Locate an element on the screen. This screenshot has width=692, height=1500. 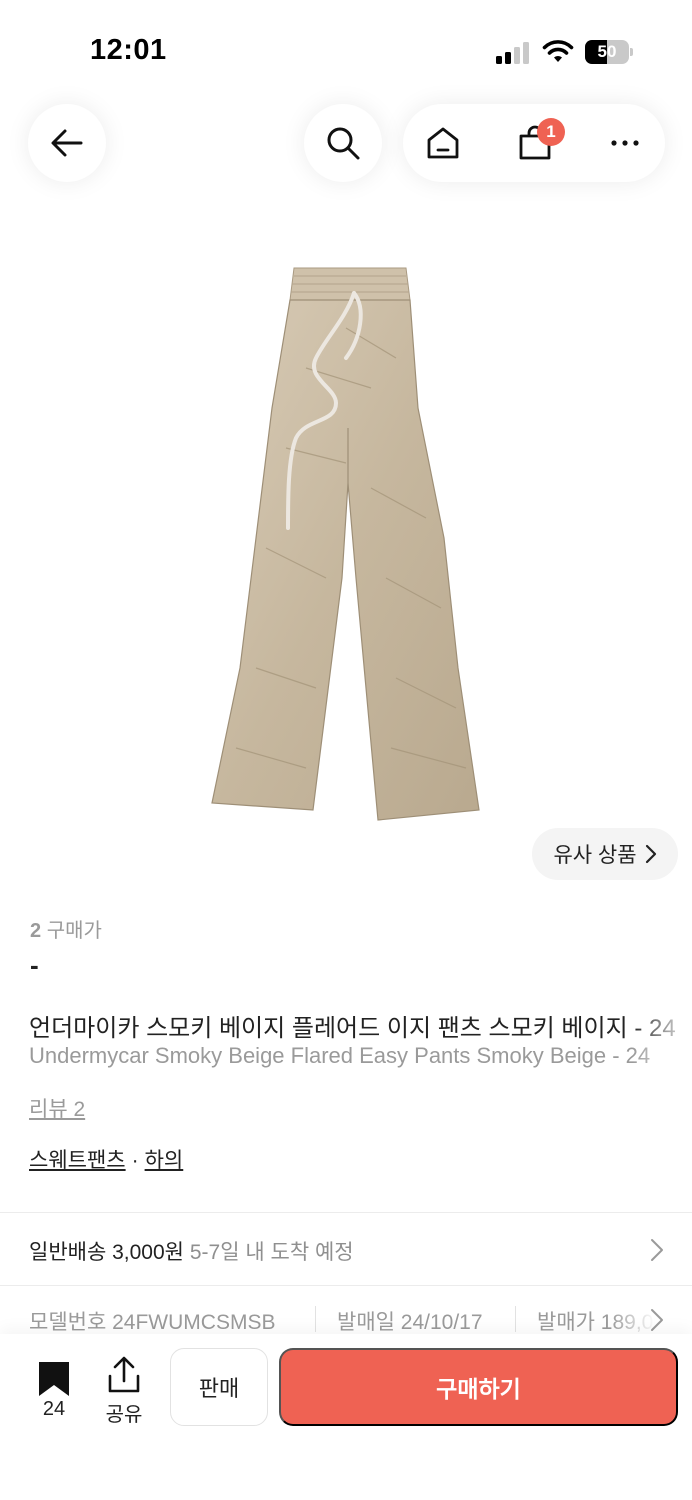
purchasers-info: 2 구매가 is located at coordinates (66, 928).